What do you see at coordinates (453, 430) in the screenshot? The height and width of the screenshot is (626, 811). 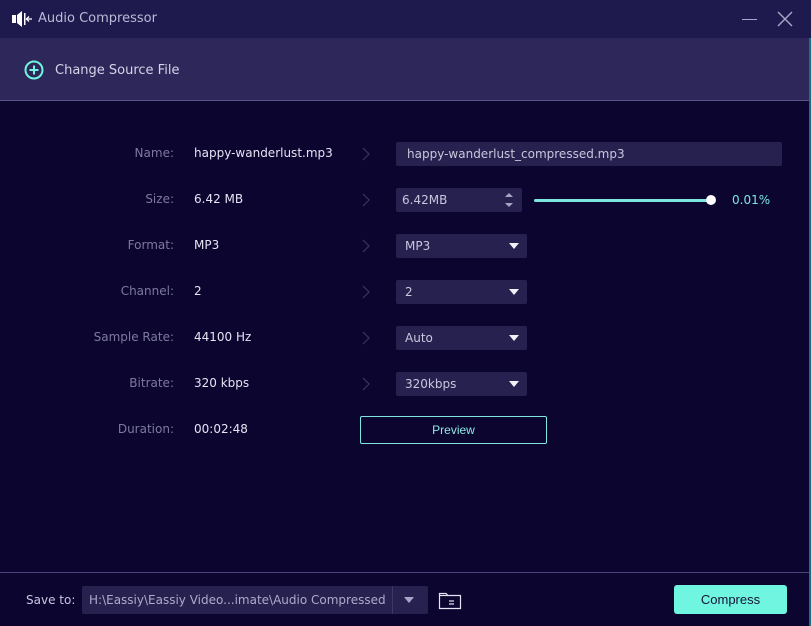 I see `preview-button: Preview` at bounding box center [453, 430].